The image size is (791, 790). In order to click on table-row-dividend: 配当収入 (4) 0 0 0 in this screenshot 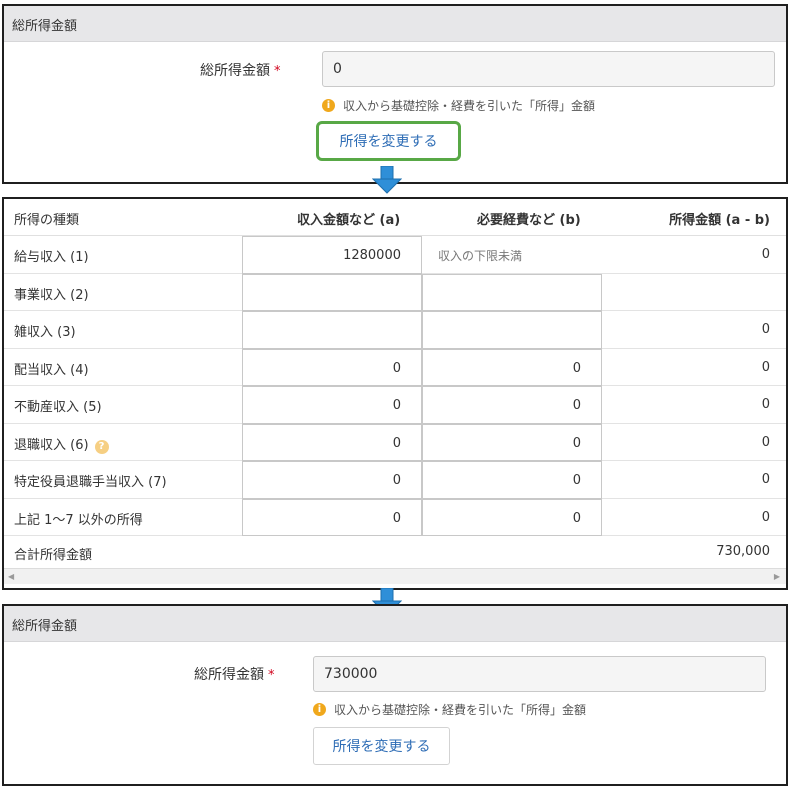, I will do `click(395, 367)`.